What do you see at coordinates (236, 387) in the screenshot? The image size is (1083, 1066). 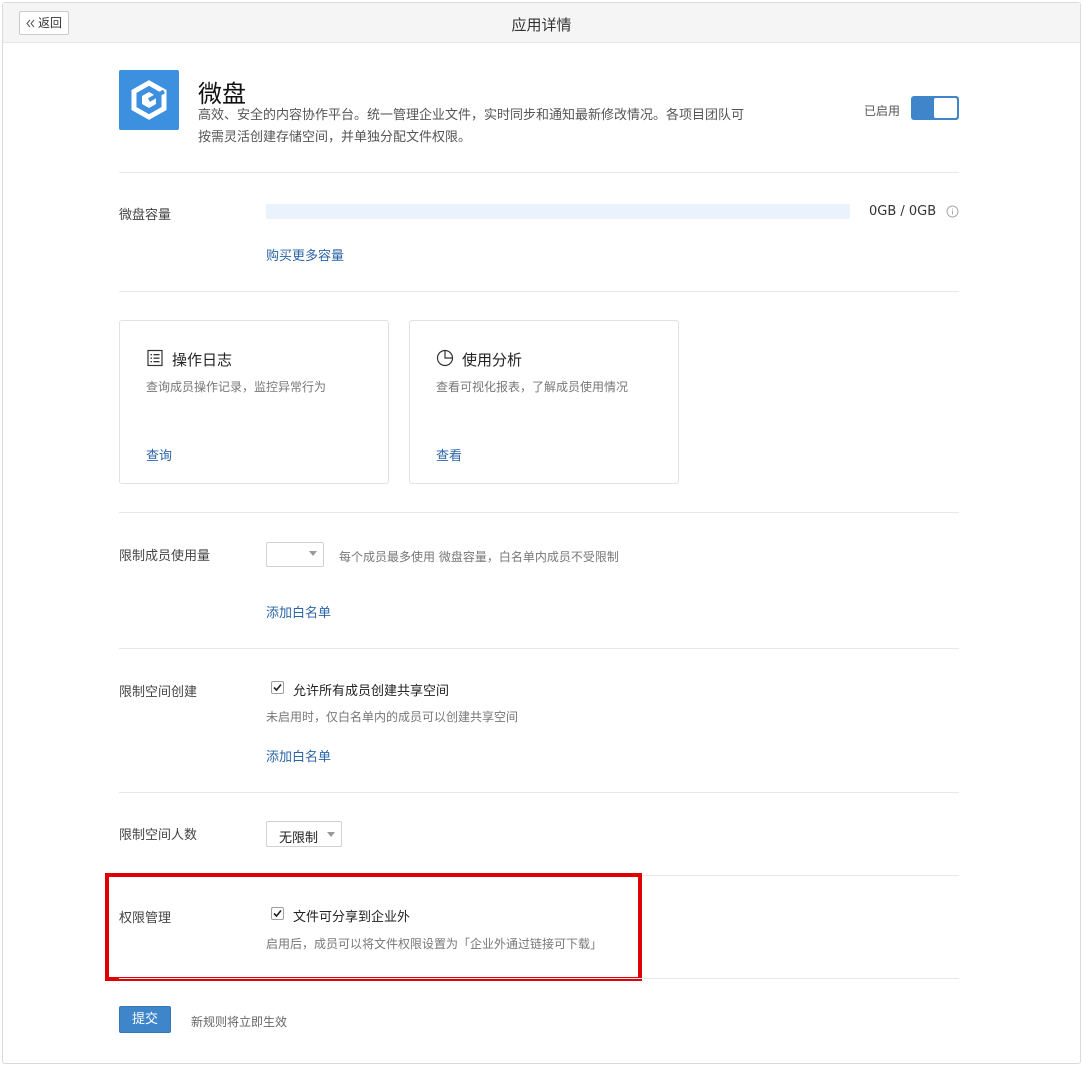 I see `card-description: 查询成员操作记录，监控异常行为` at bounding box center [236, 387].